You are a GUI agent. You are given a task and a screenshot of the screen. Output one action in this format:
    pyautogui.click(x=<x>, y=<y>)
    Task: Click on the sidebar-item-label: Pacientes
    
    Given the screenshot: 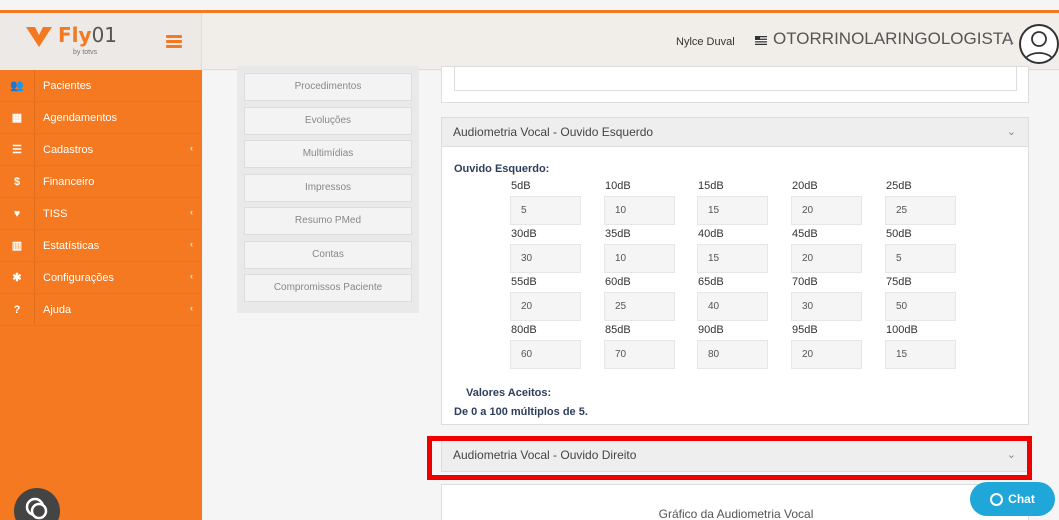 What is the action you would take?
    pyautogui.click(x=118, y=85)
    